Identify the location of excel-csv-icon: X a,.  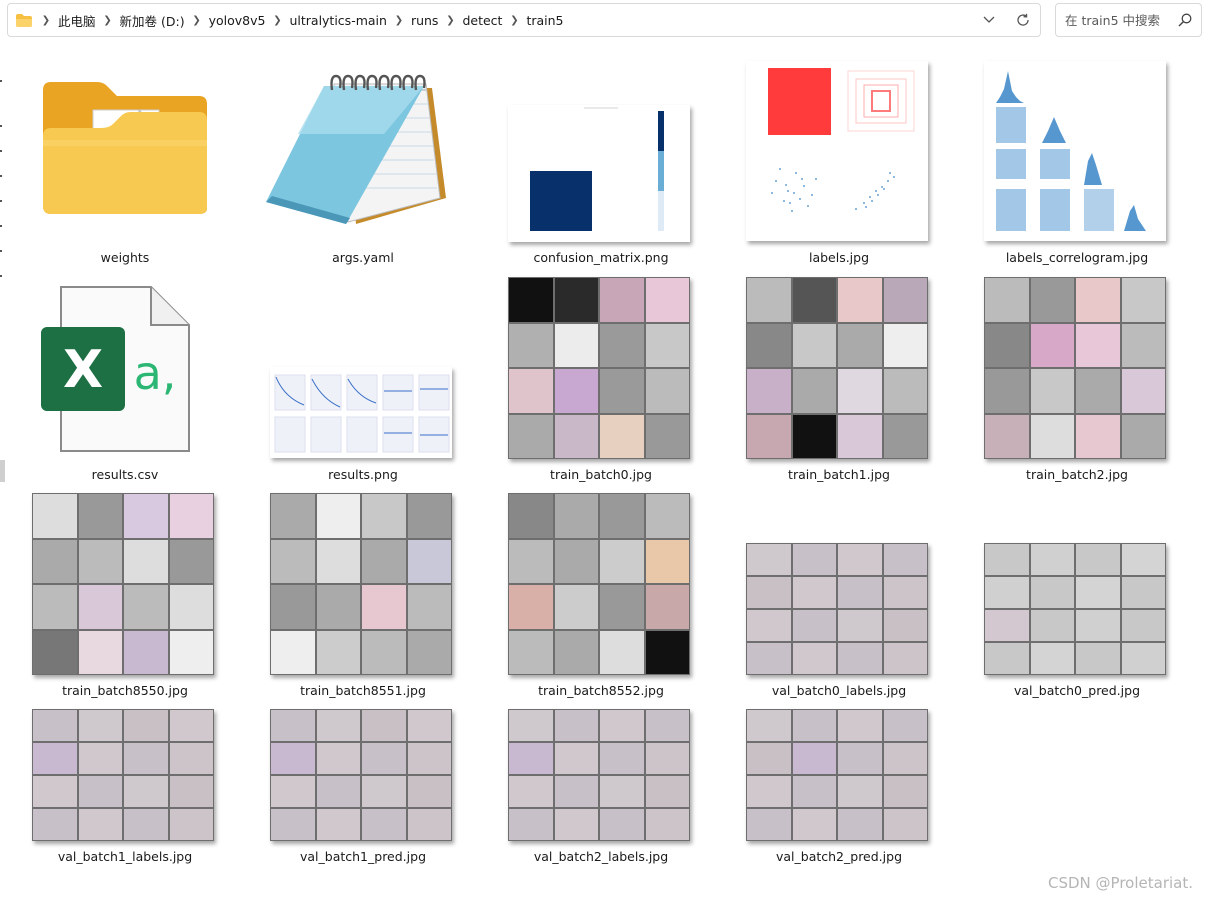
(115, 369).